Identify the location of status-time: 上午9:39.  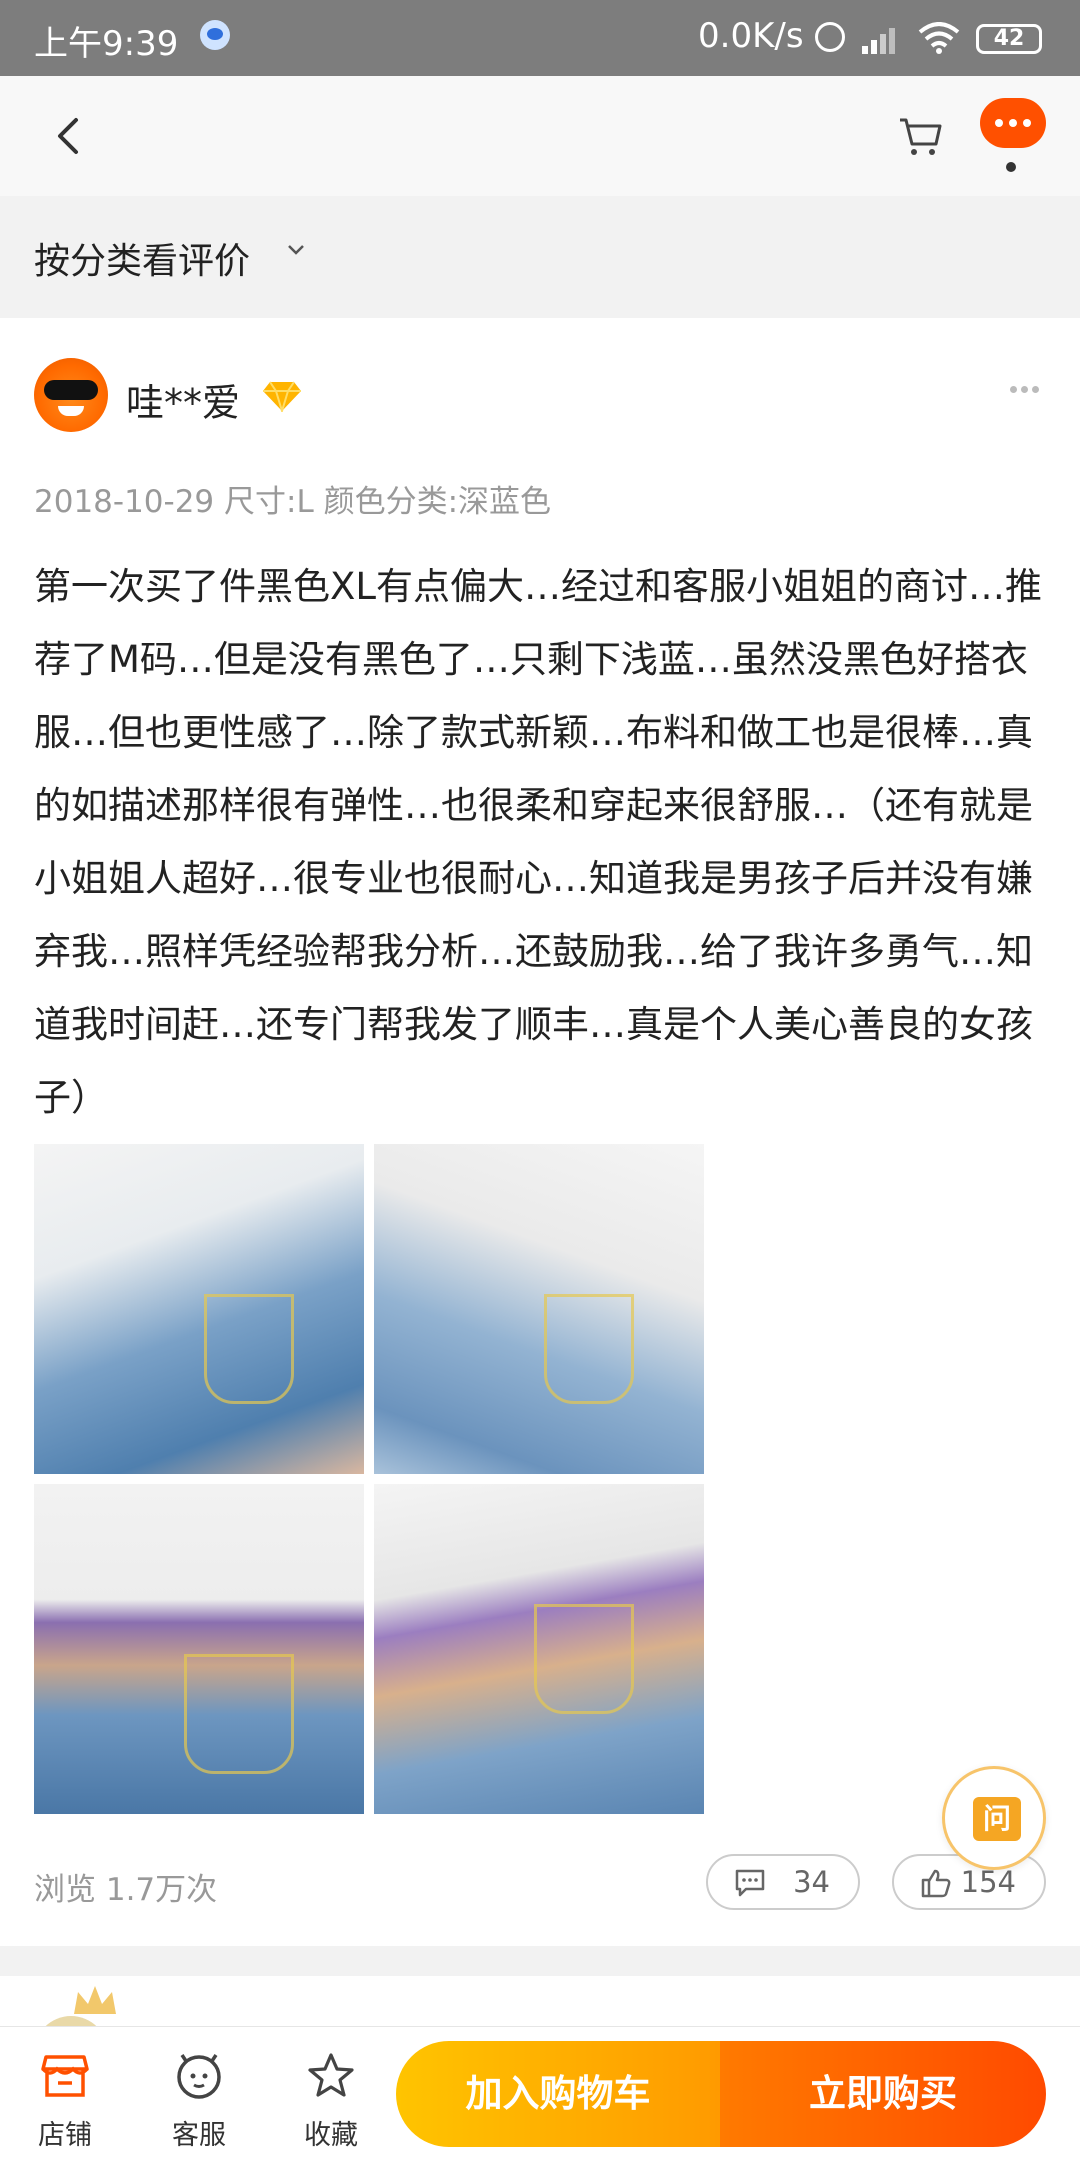
(106, 44).